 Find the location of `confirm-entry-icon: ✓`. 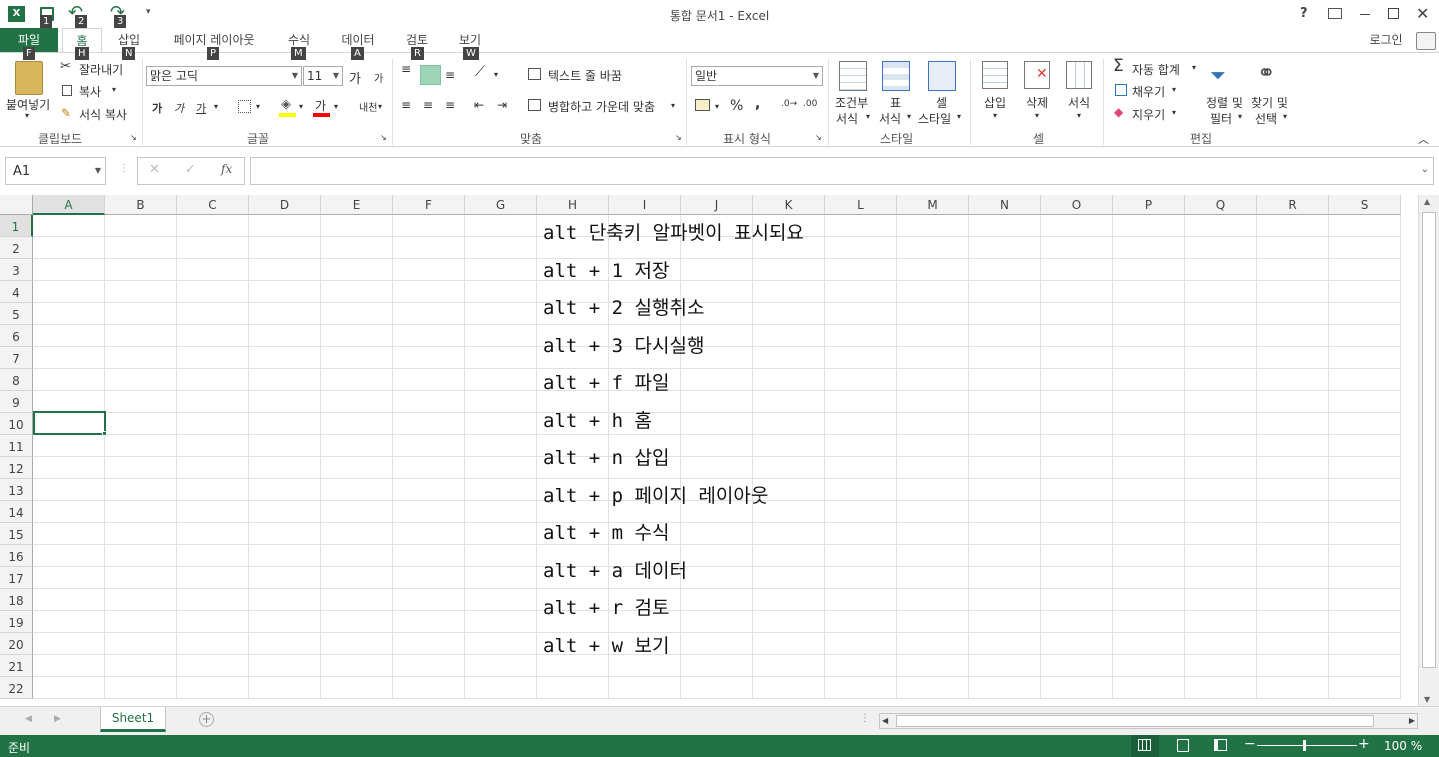

confirm-entry-icon: ✓ is located at coordinates (190, 169).